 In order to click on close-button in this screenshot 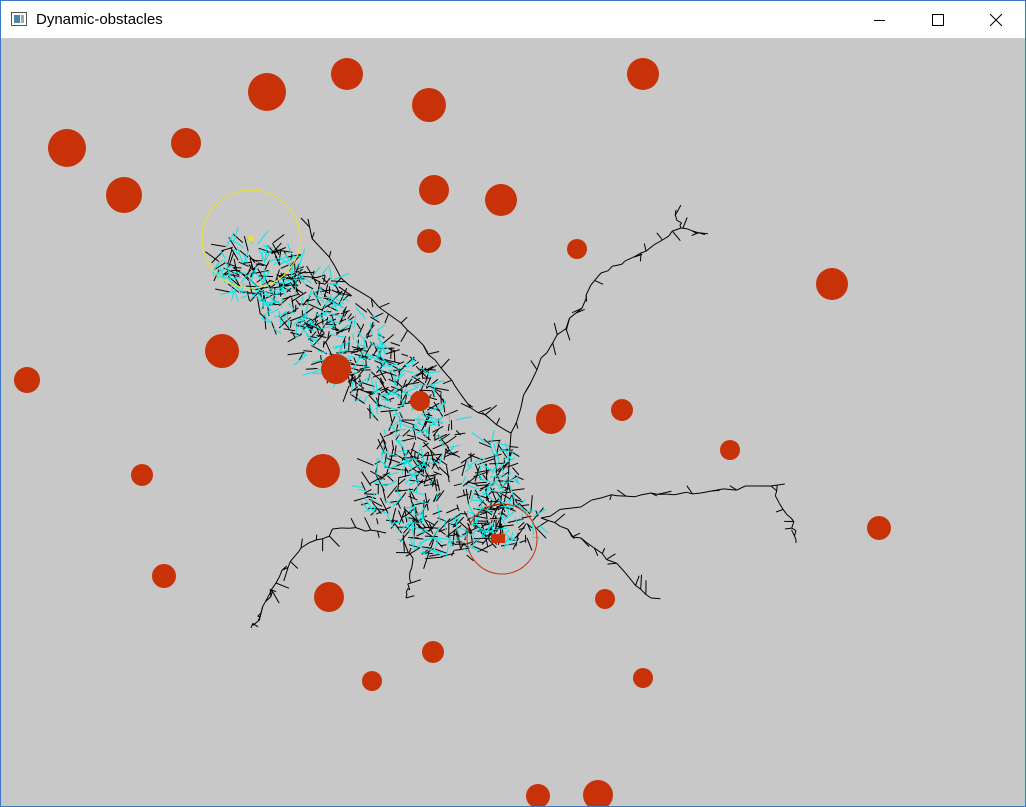, I will do `click(996, 19)`.